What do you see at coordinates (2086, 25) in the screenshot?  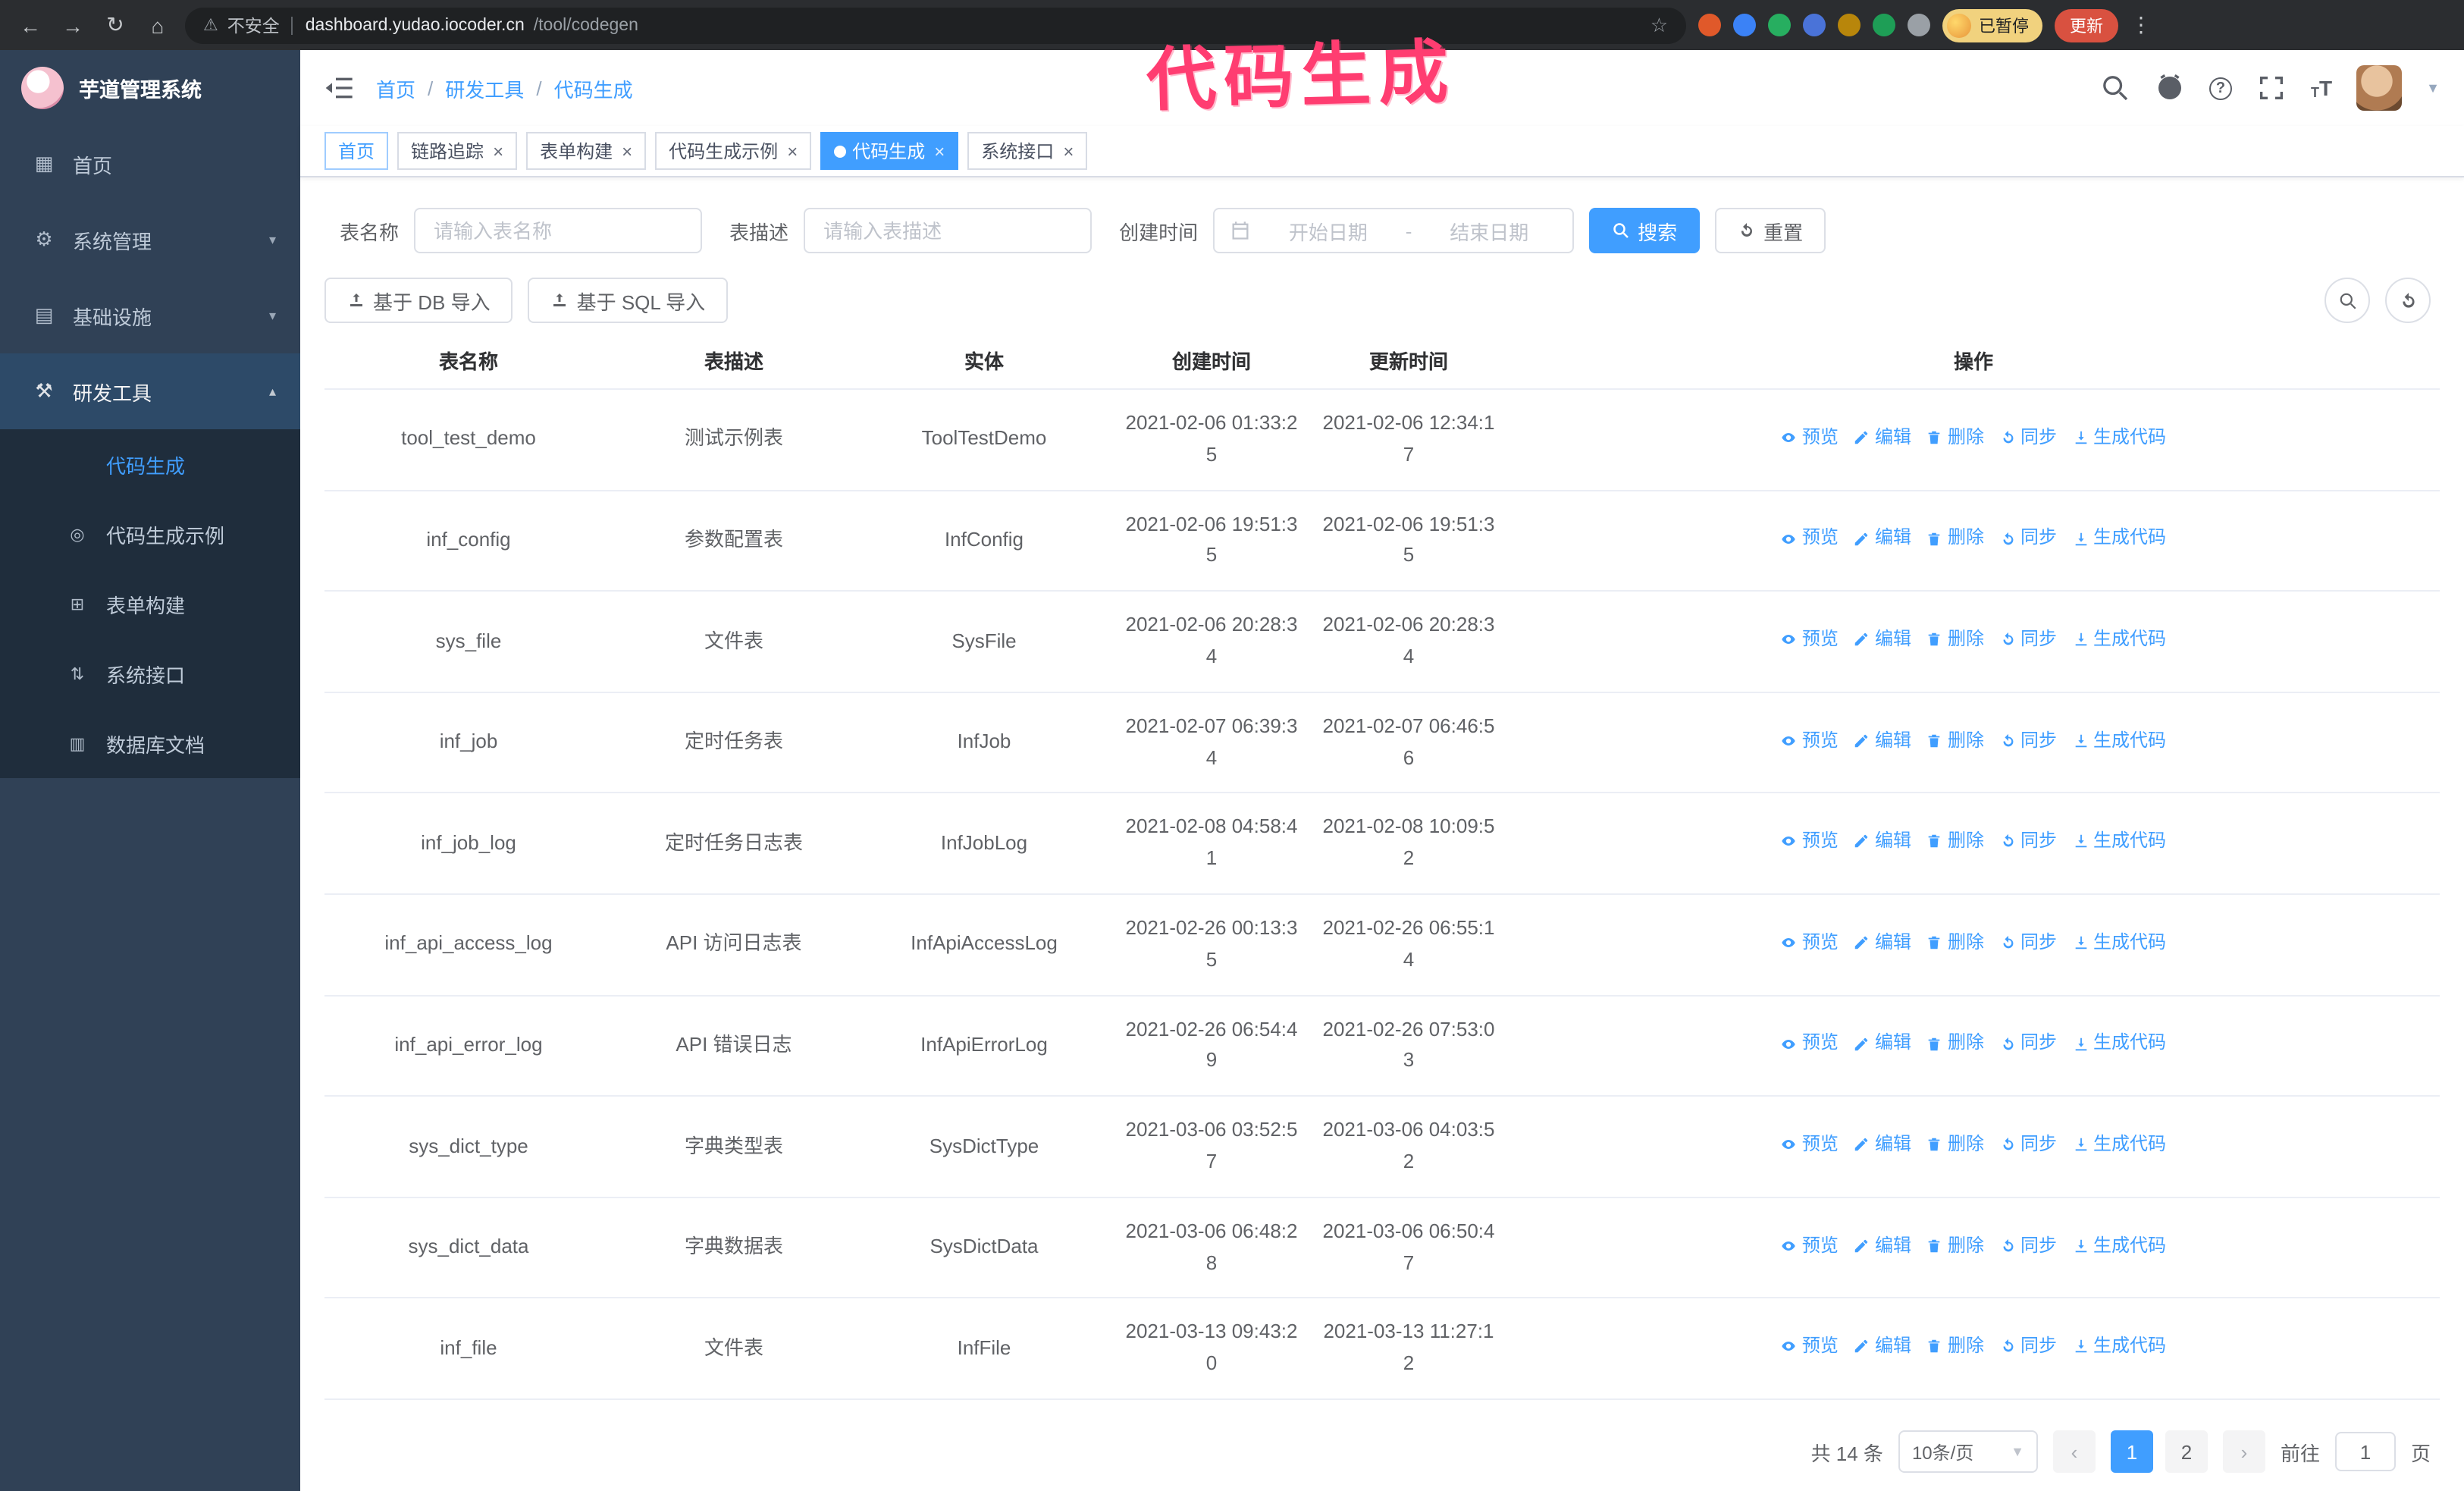 I see `chrome-update-button: 更新` at bounding box center [2086, 25].